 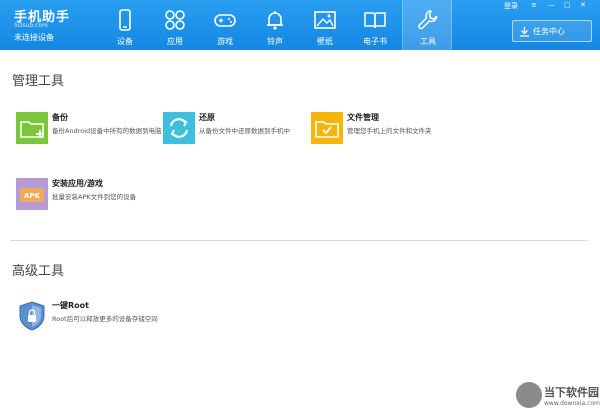 I want to click on install-apps-tool: APK 安装应用/游戏 批量安装APK文件到您的设备, so click(x=91, y=198).